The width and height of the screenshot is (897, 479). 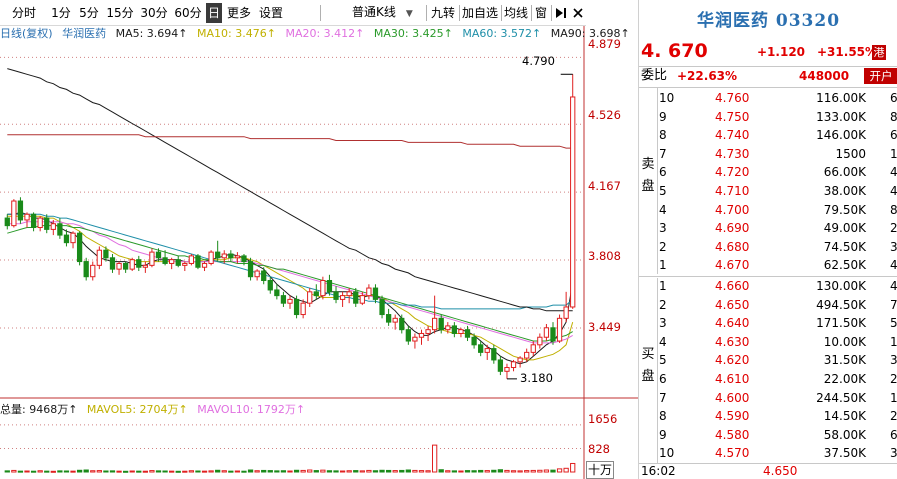 I want to click on buy-order-row: 4 4.630 10.00K 1, so click(x=778, y=343).